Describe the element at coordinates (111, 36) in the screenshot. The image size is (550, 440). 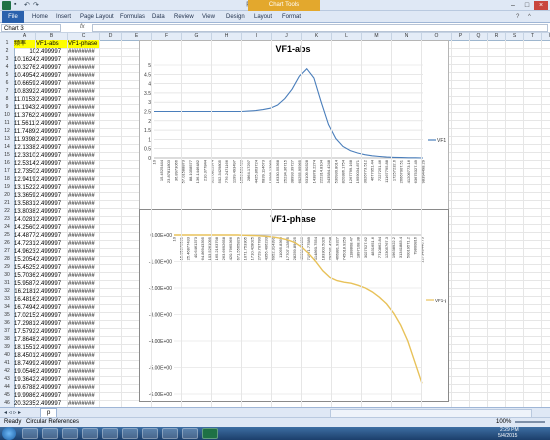
I see `column-header-D: D` at that location.